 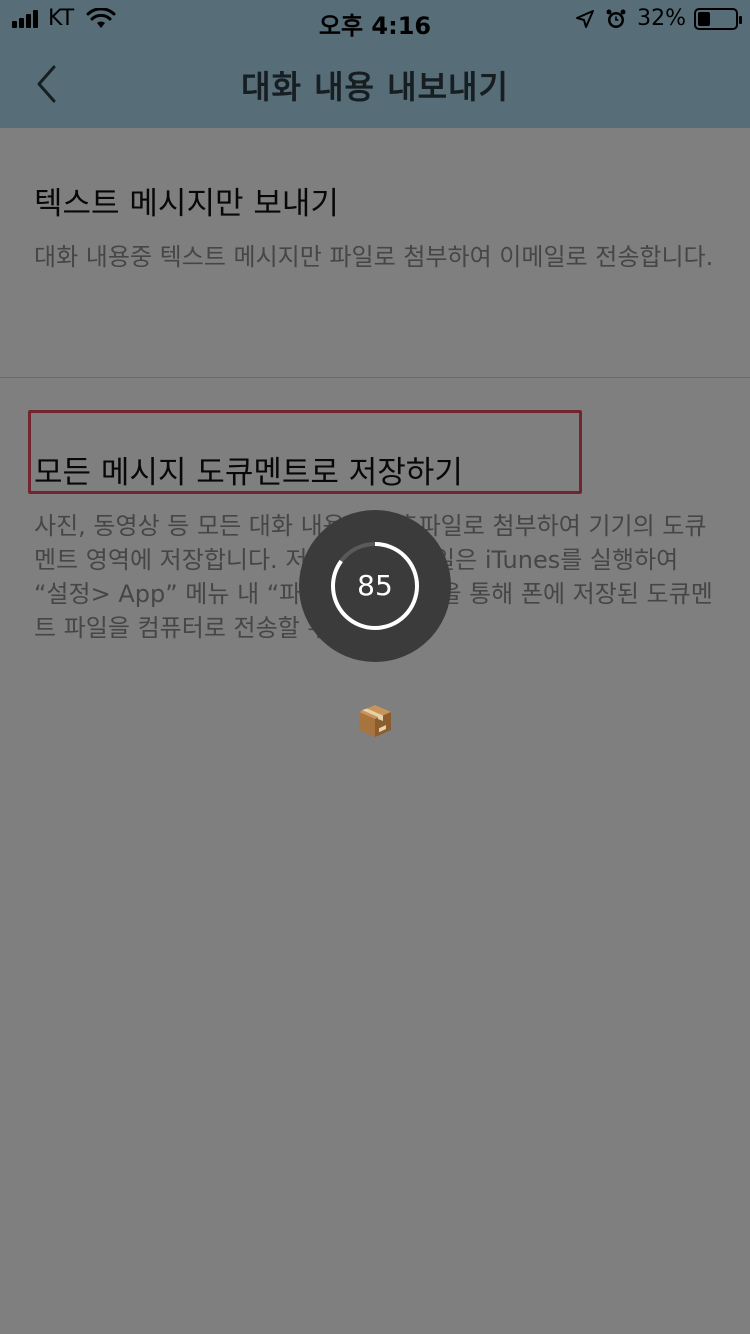 What do you see at coordinates (375, 721) in the screenshot?
I see `package-box-icon` at bounding box center [375, 721].